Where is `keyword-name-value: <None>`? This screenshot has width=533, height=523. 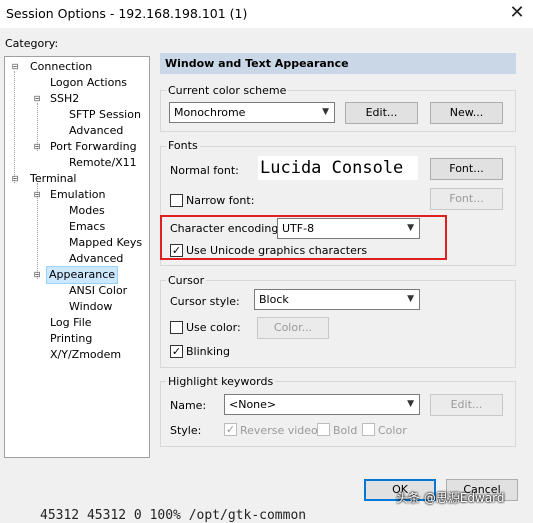 keyword-name-value: <None> is located at coordinates (253, 404).